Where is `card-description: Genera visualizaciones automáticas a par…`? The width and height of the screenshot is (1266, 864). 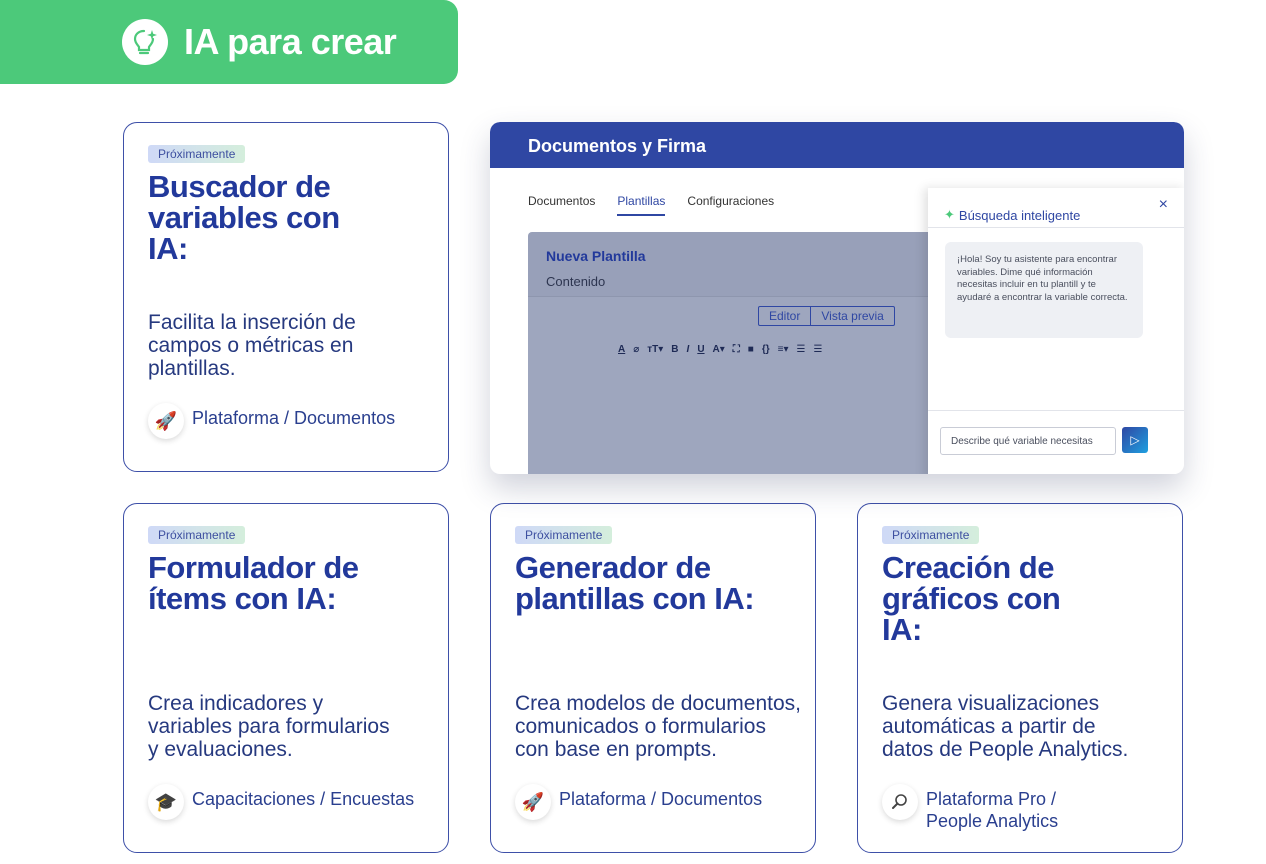 card-description: Genera visualizaciones automáticas a par… is located at coordinates (1005, 726).